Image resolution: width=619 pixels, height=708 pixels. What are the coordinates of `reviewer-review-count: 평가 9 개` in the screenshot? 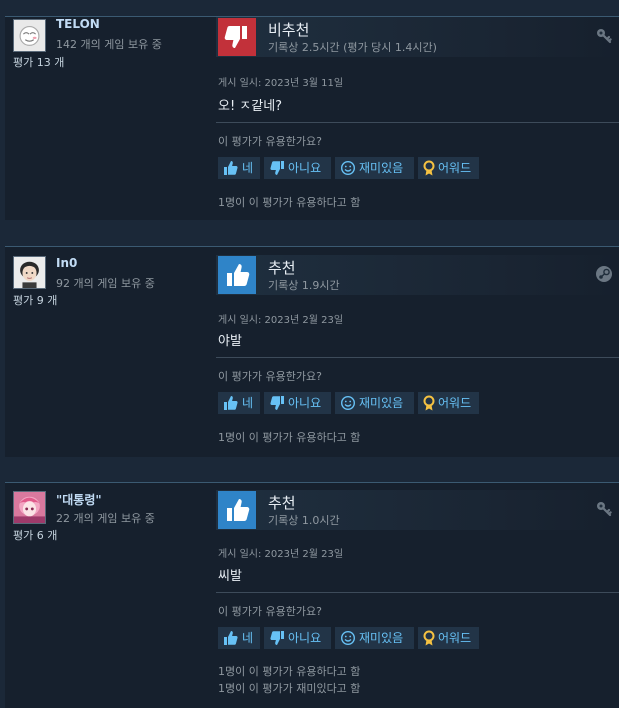 It's located at (35, 300).